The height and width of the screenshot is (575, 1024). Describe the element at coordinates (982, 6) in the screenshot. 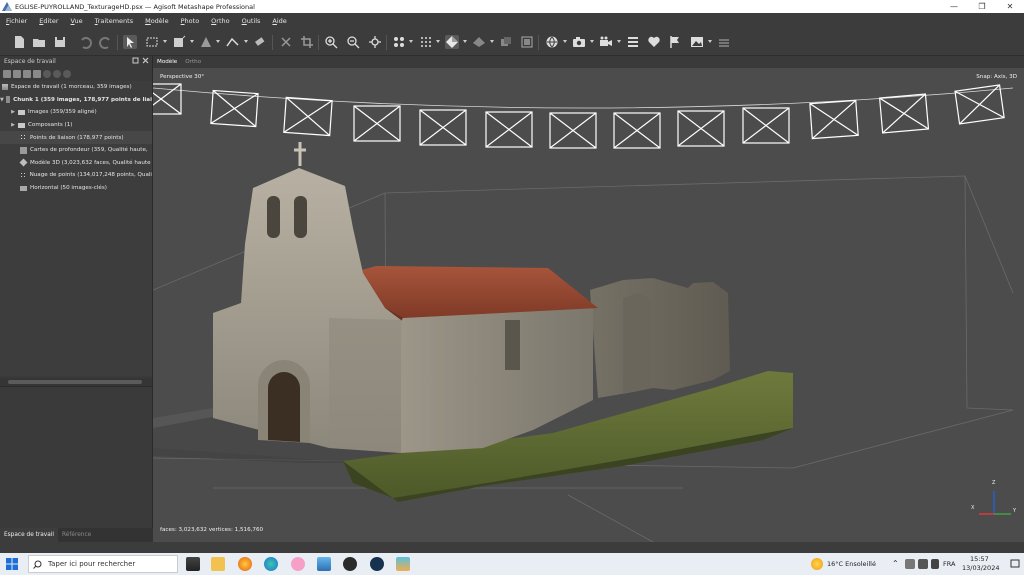

I see `maximize-button: ❐` at that location.